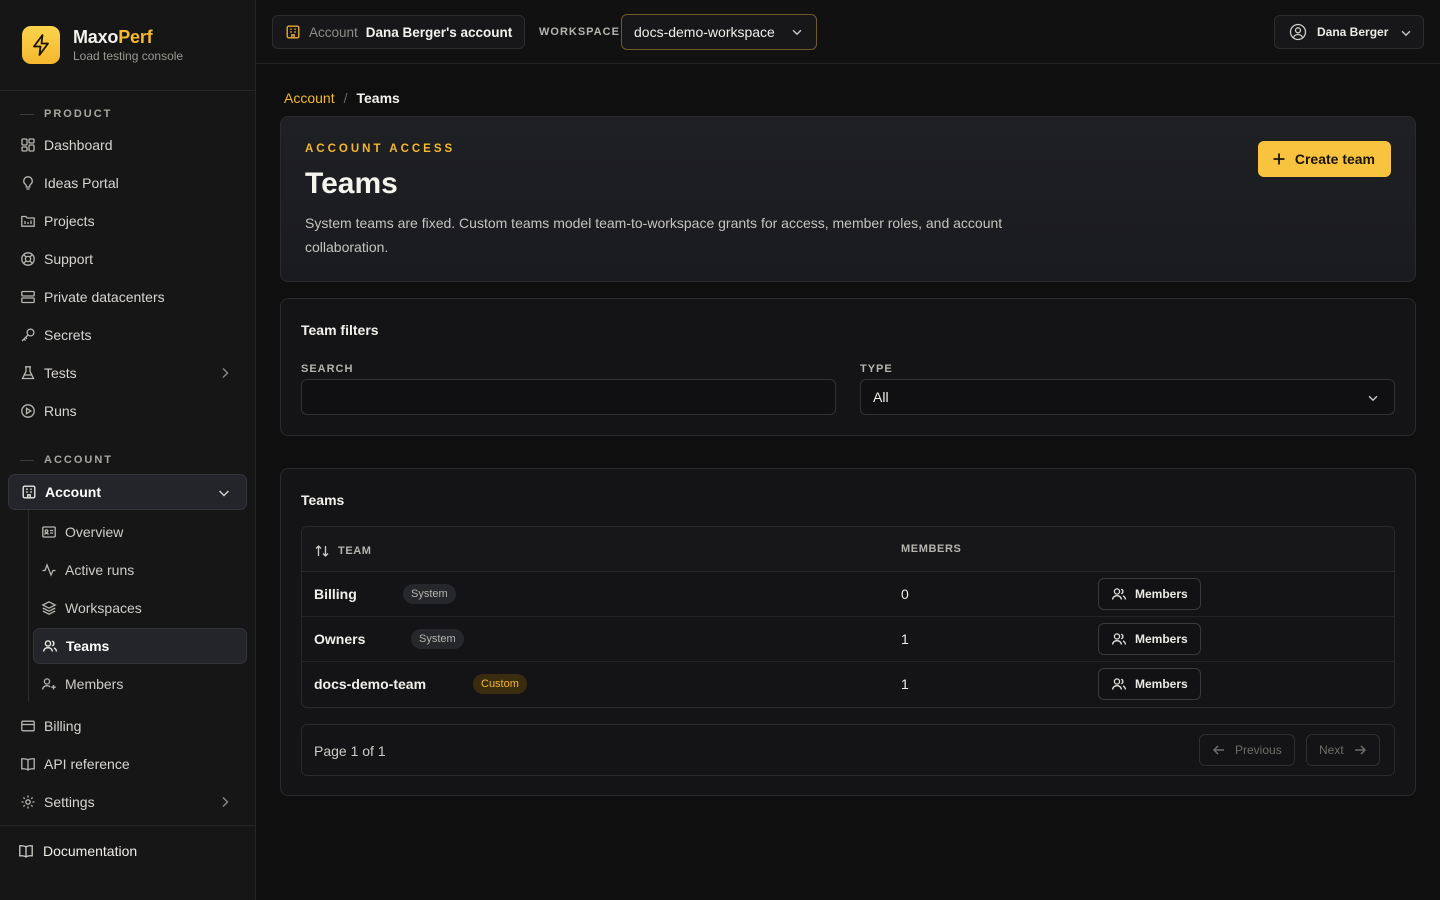 This screenshot has width=1440, height=900. What do you see at coordinates (63, 726) in the screenshot?
I see `sidebar-item-label: Billing` at bounding box center [63, 726].